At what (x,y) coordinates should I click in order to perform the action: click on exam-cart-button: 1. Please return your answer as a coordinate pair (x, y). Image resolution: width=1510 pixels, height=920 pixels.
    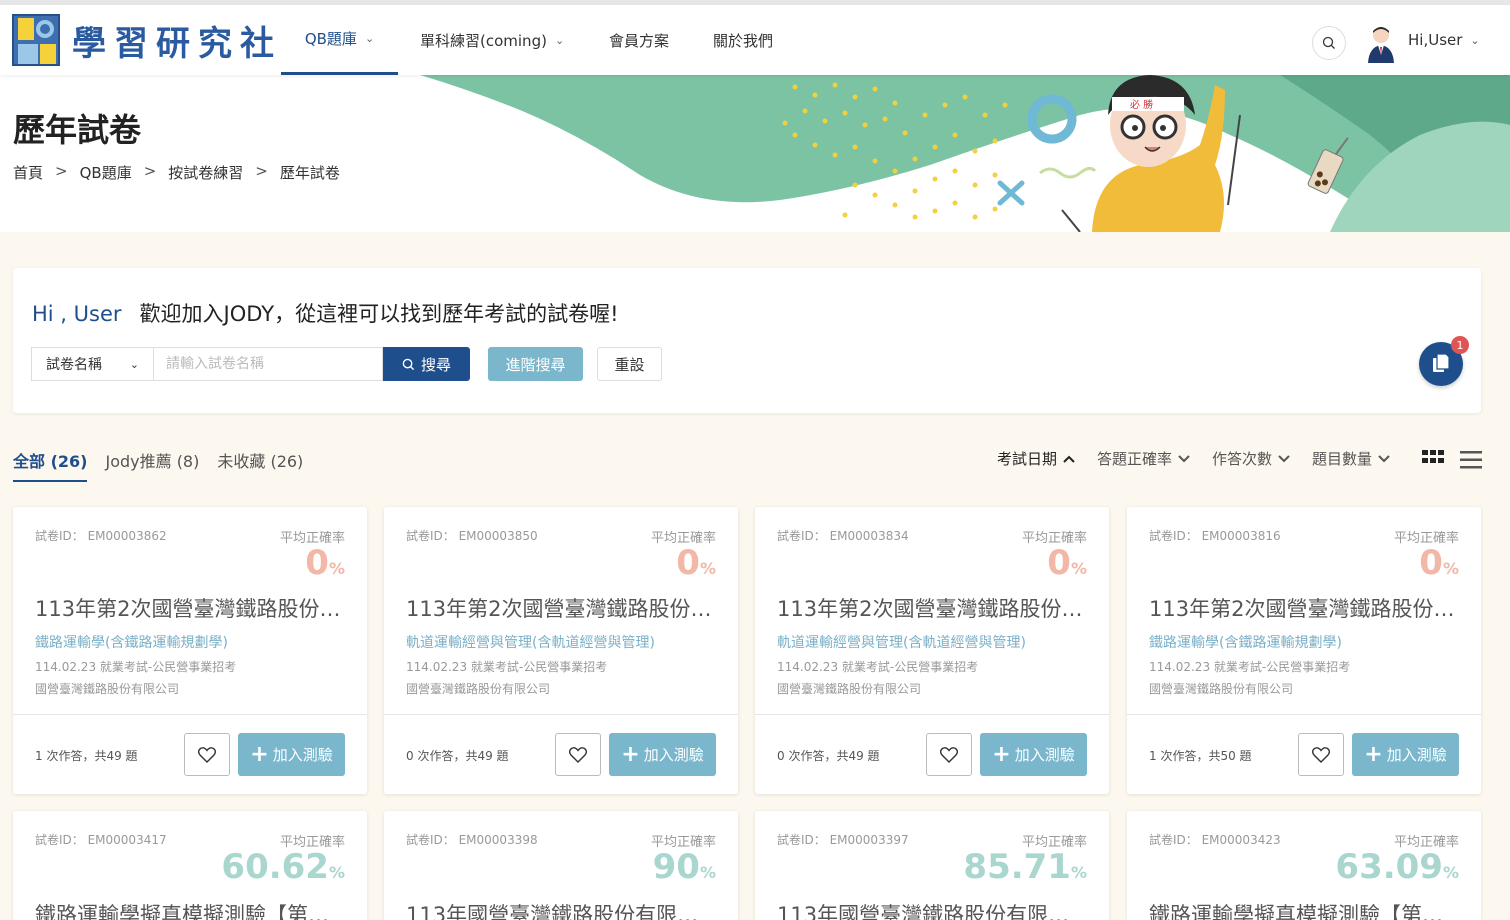
    Looking at the image, I should click on (1444, 361).